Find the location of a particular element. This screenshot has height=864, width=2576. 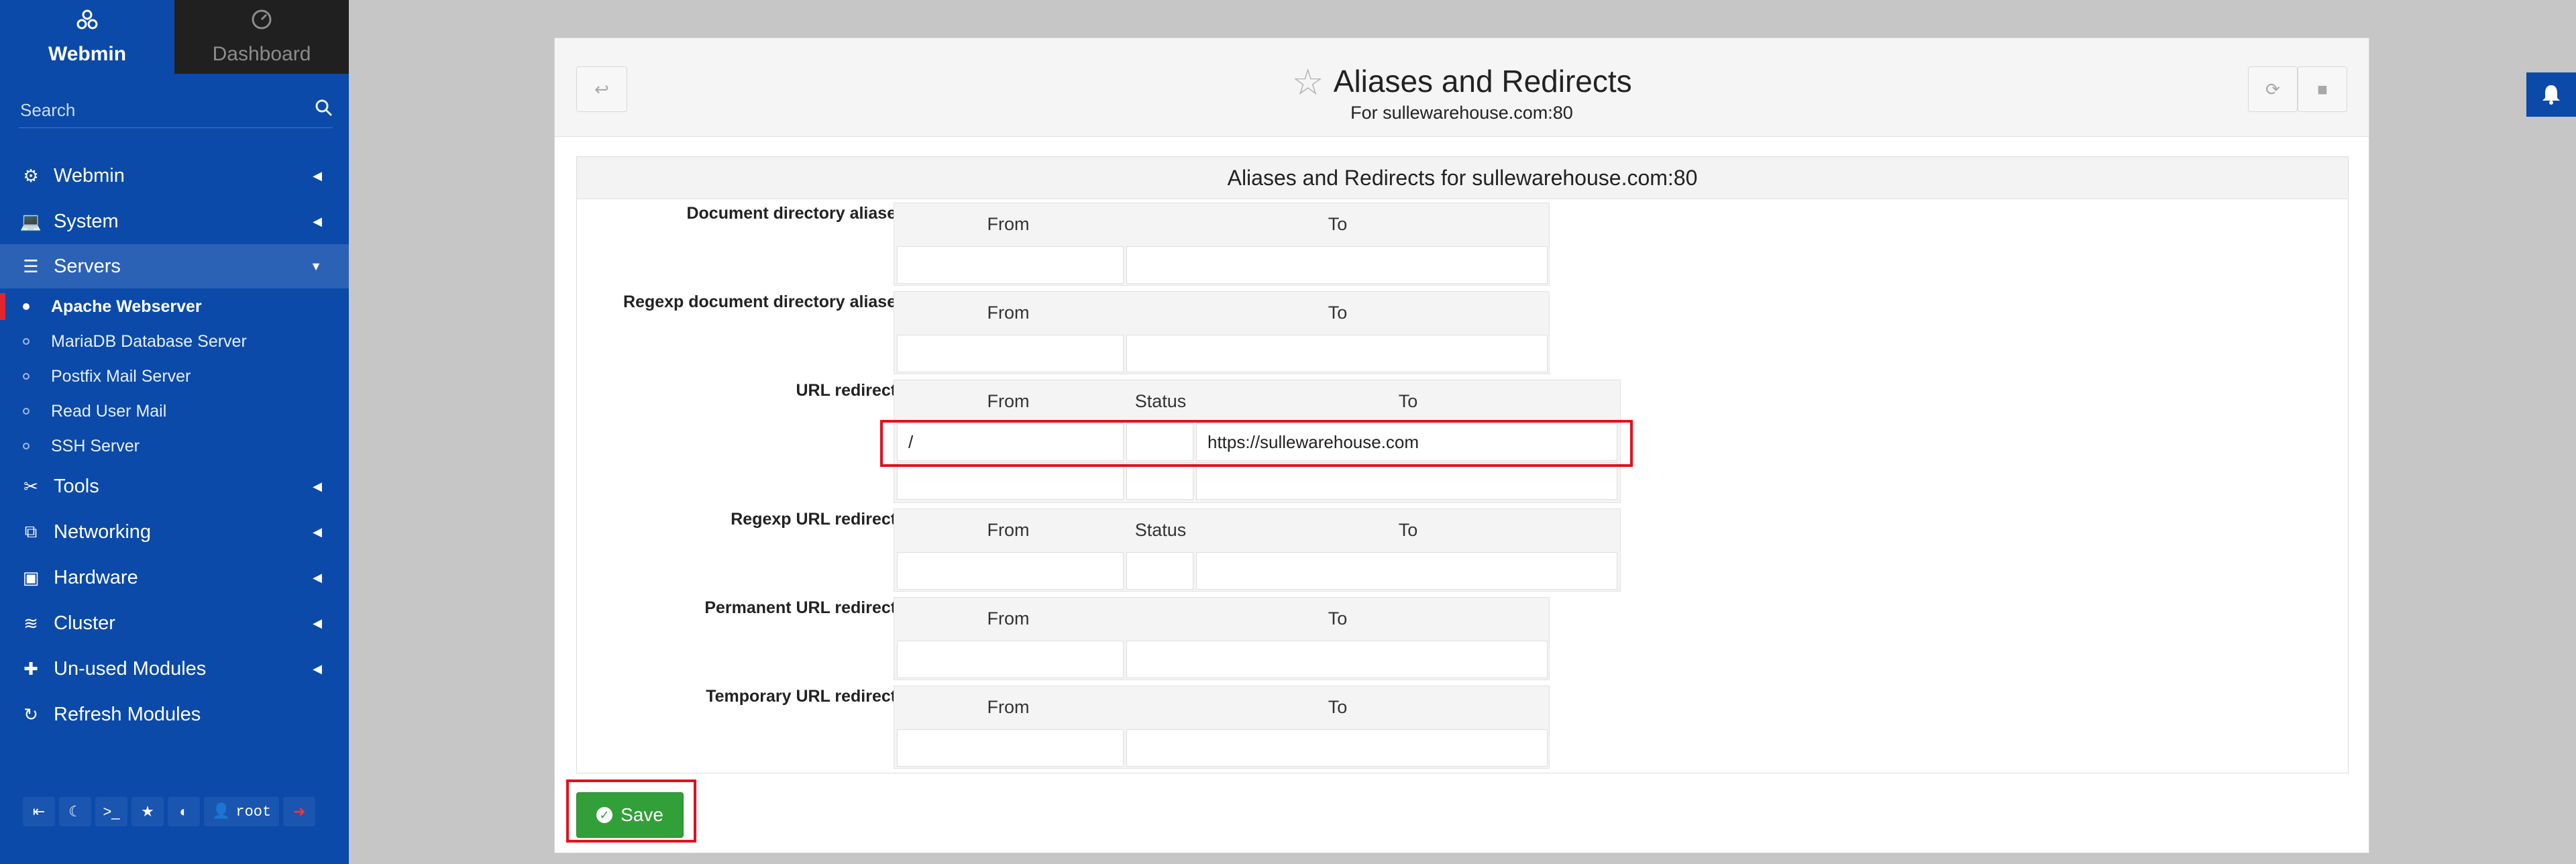

hdd-icon: ▣ is located at coordinates (31, 577).